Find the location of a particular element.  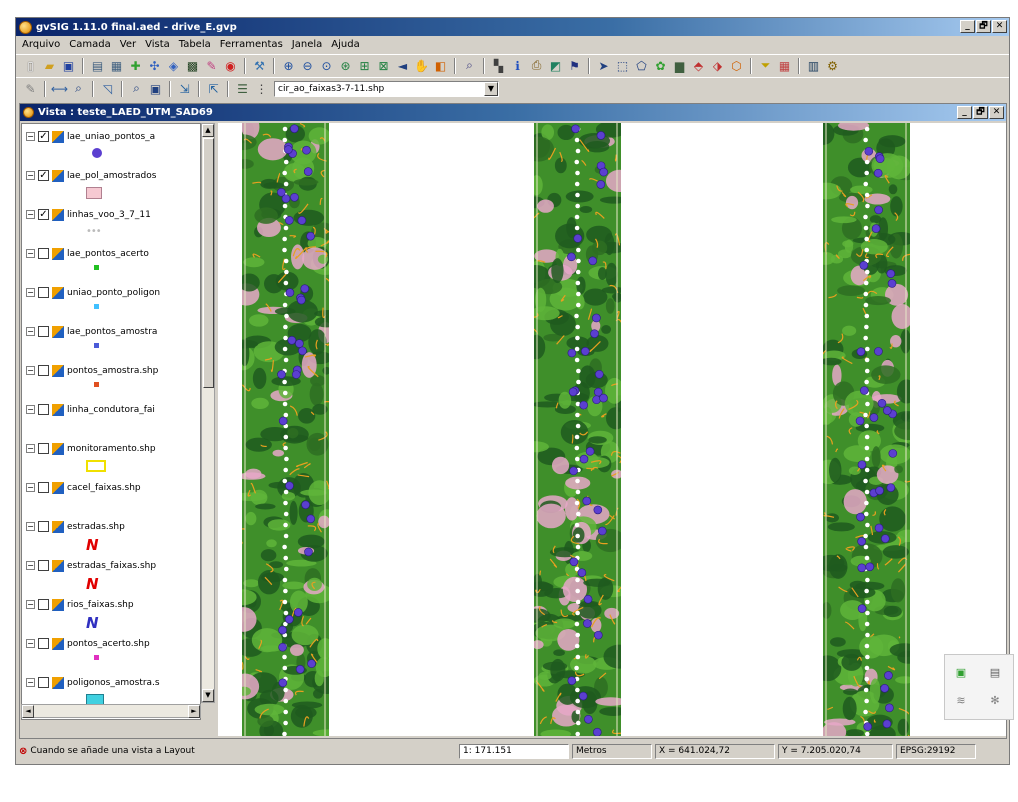

bluetooth-icon: ✻ is located at coordinates (995, 701).